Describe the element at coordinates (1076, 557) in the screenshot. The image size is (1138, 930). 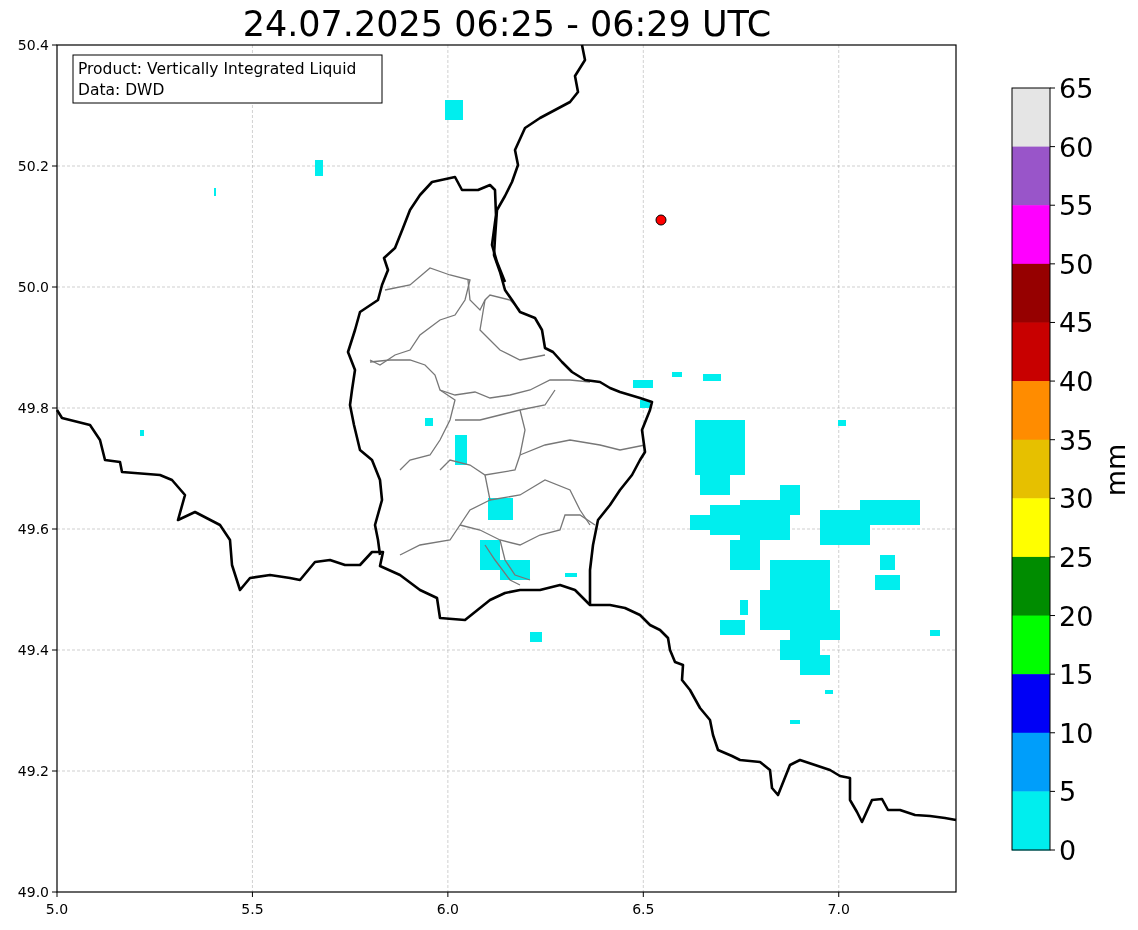
I see `colorbar-tick-label: 25` at that location.